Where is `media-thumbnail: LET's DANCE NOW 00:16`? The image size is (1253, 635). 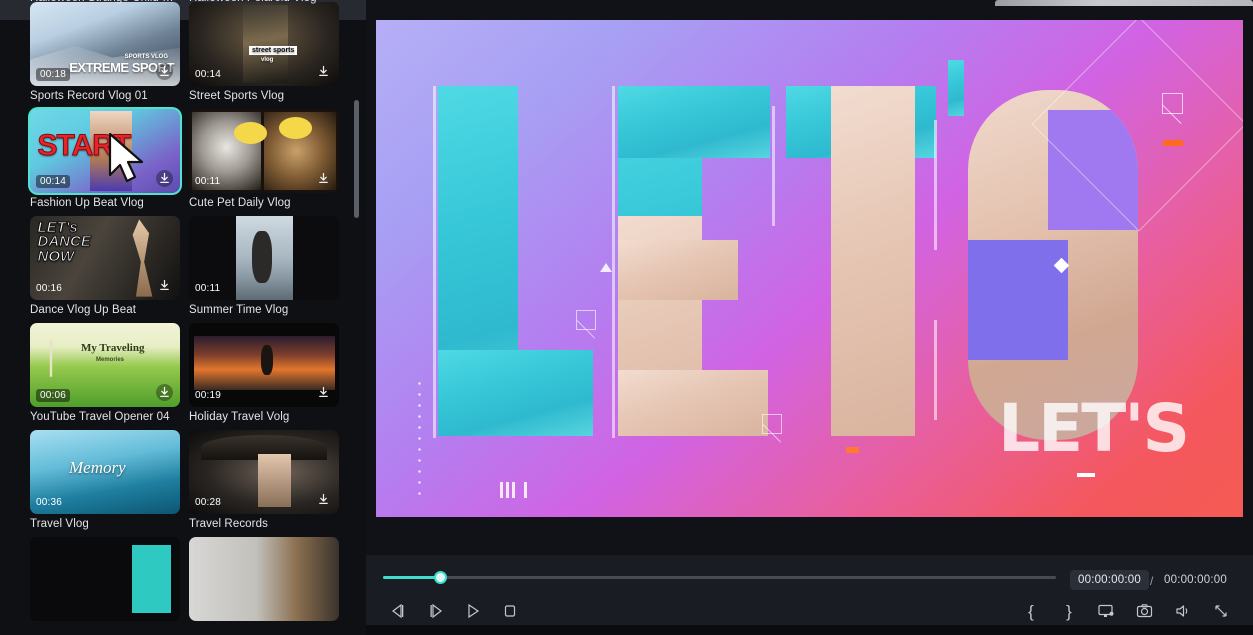
media-thumbnail: LET's DANCE NOW 00:16 is located at coordinates (105, 258).